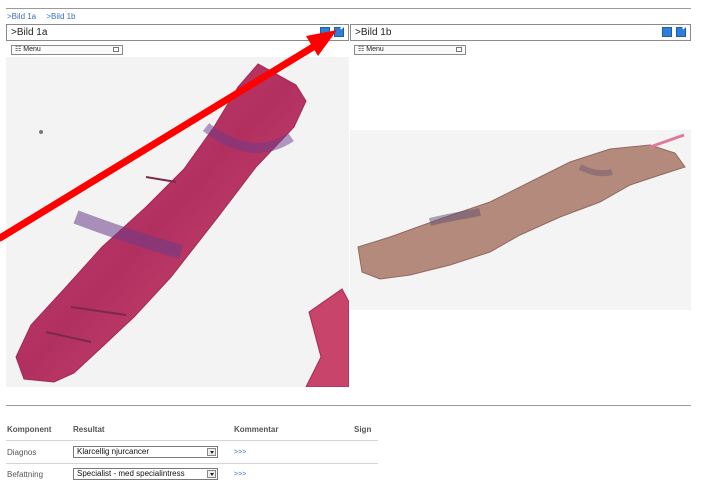 The width and height of the screenshot is (703, 483). Describe the element at coordinates (363, 429) in the screenshot. I see `header-sign: Sign` at that location.